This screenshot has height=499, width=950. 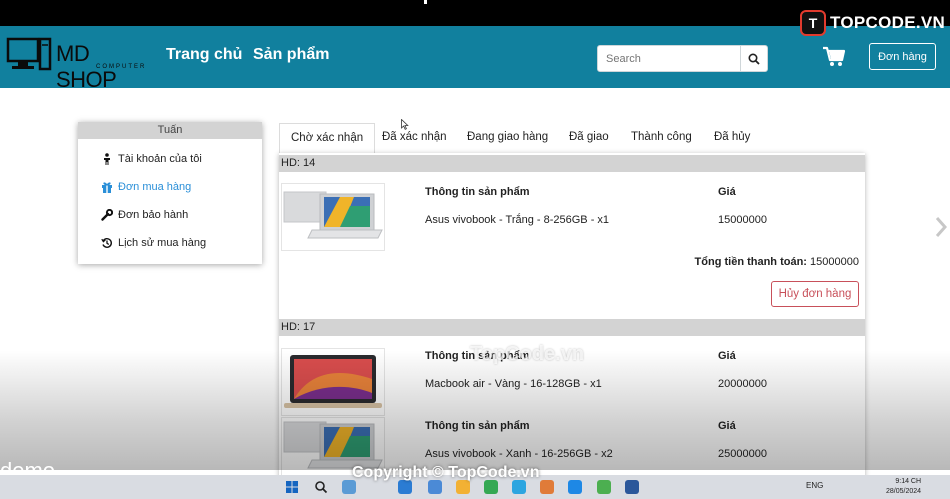 I want to click on chrome-app-icon, so click(x=575, y=487).